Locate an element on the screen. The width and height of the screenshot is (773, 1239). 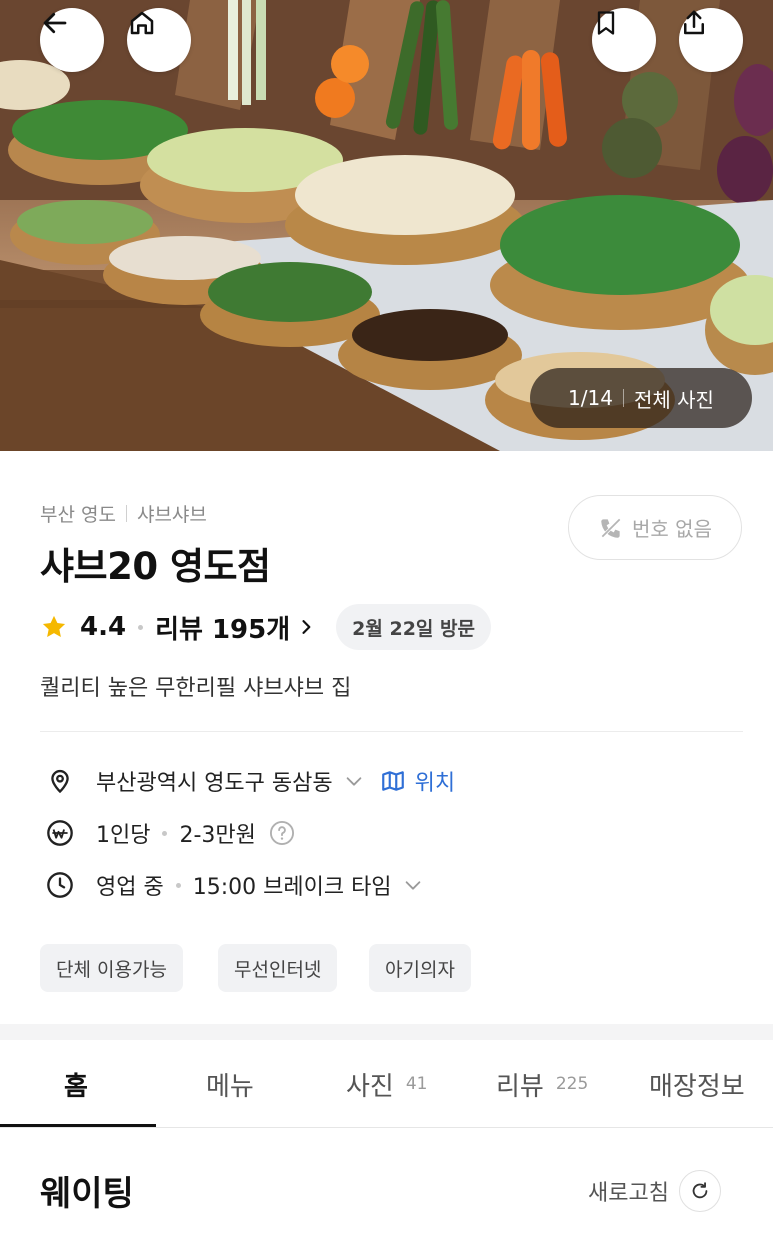
bookmark-button is located at coordinates (624, 40).